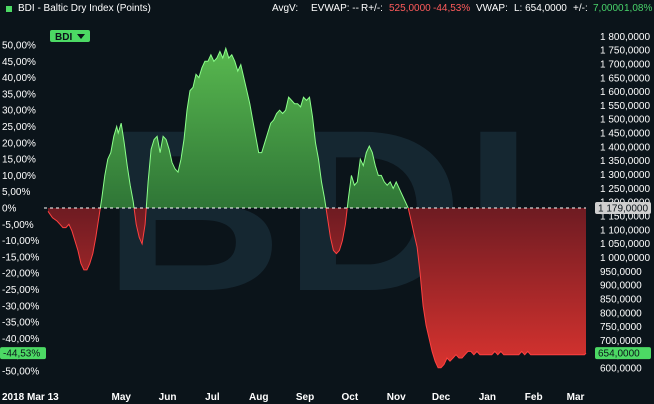 This screenshot has width=654, height=404. What do you see at coordinates (625, 92) in the screenshot?
I see `y-right-tick-label: 1 600,0000` at bounding box center [625, 92].